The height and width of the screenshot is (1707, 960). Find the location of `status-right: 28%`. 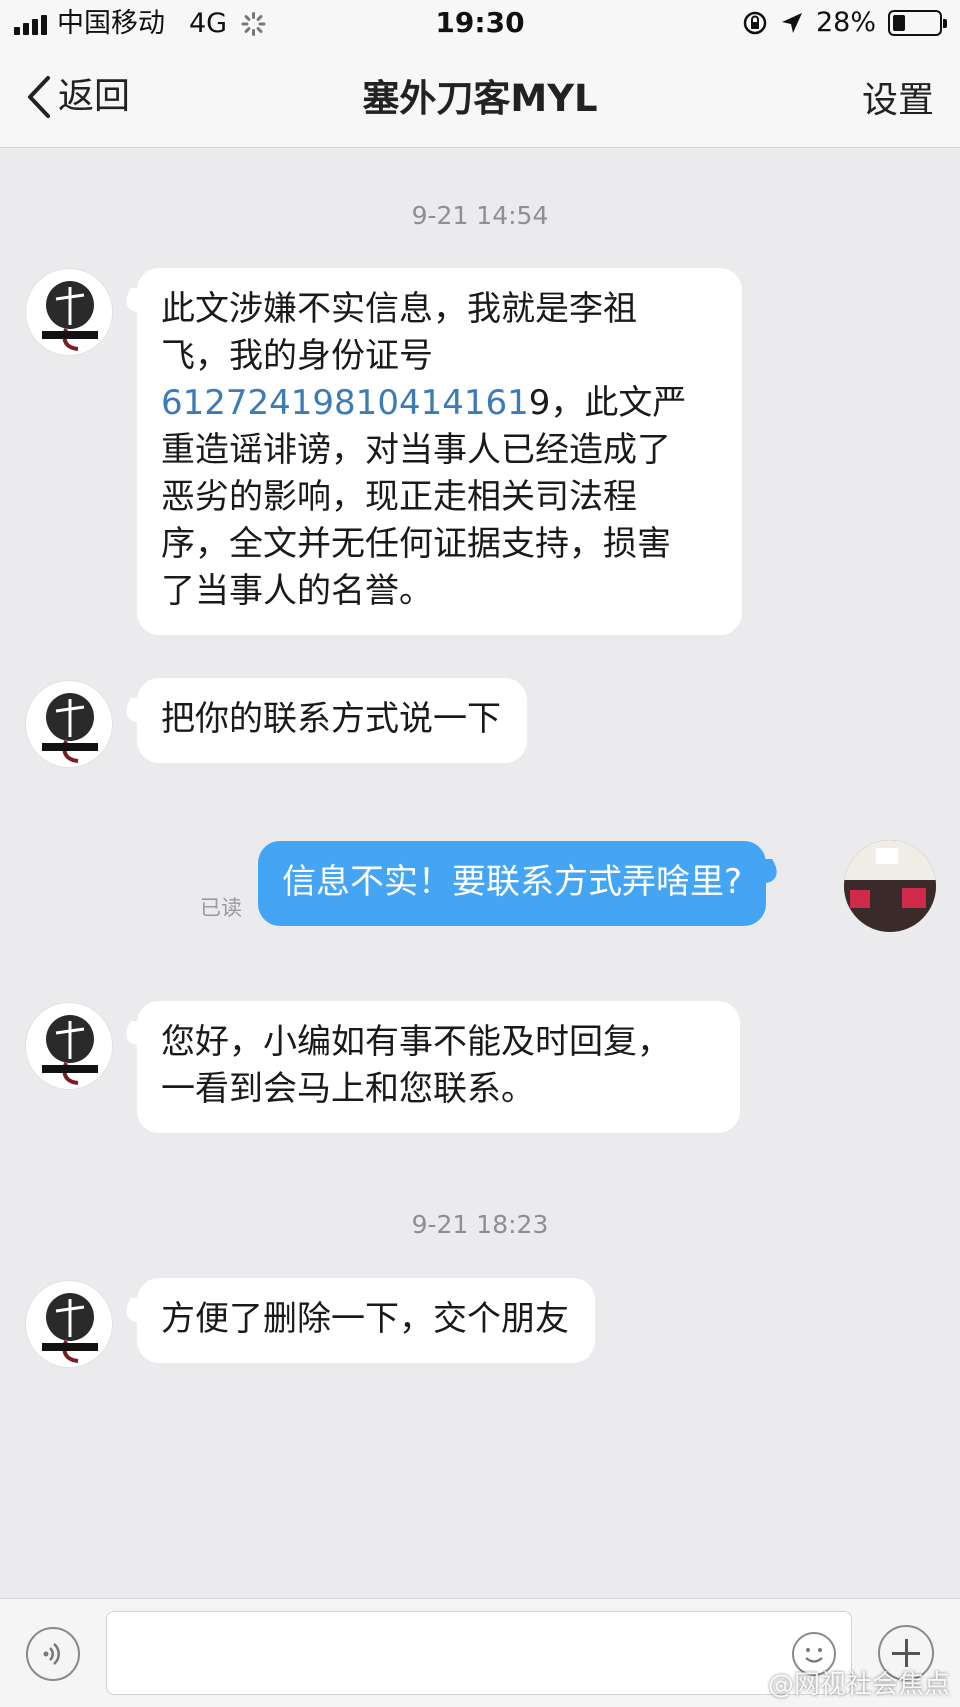

status-right: 28% is located at coordinates (844, 23).